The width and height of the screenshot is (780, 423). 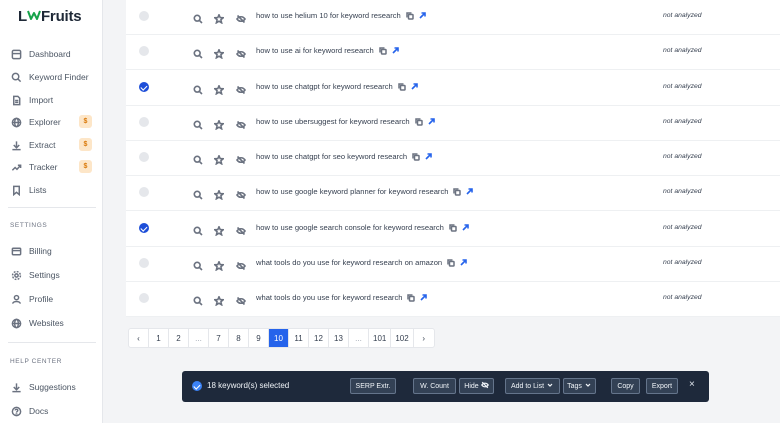 I want to click on page-button: 102, so click(x=402, y=338).